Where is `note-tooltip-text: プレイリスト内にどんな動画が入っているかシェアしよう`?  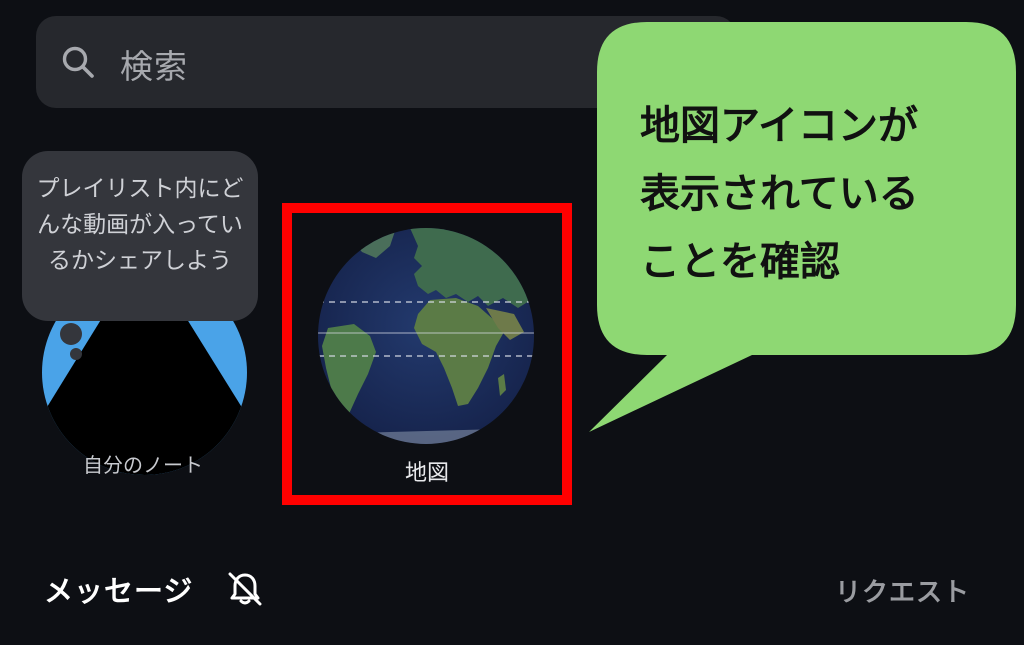 note-tooltip-text: プレイリスト内にどんな動画が入っているかシェアしよう is located at coordinates (140, 225).